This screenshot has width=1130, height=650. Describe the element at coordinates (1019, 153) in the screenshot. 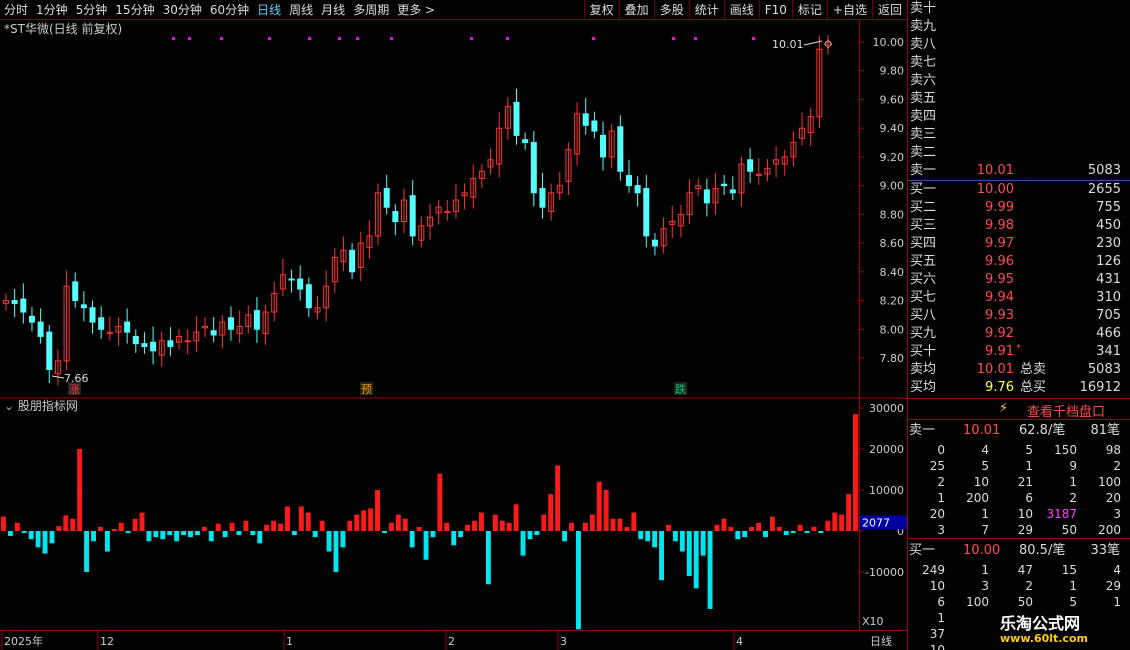

I see `ask-row: 卖二` at that location.